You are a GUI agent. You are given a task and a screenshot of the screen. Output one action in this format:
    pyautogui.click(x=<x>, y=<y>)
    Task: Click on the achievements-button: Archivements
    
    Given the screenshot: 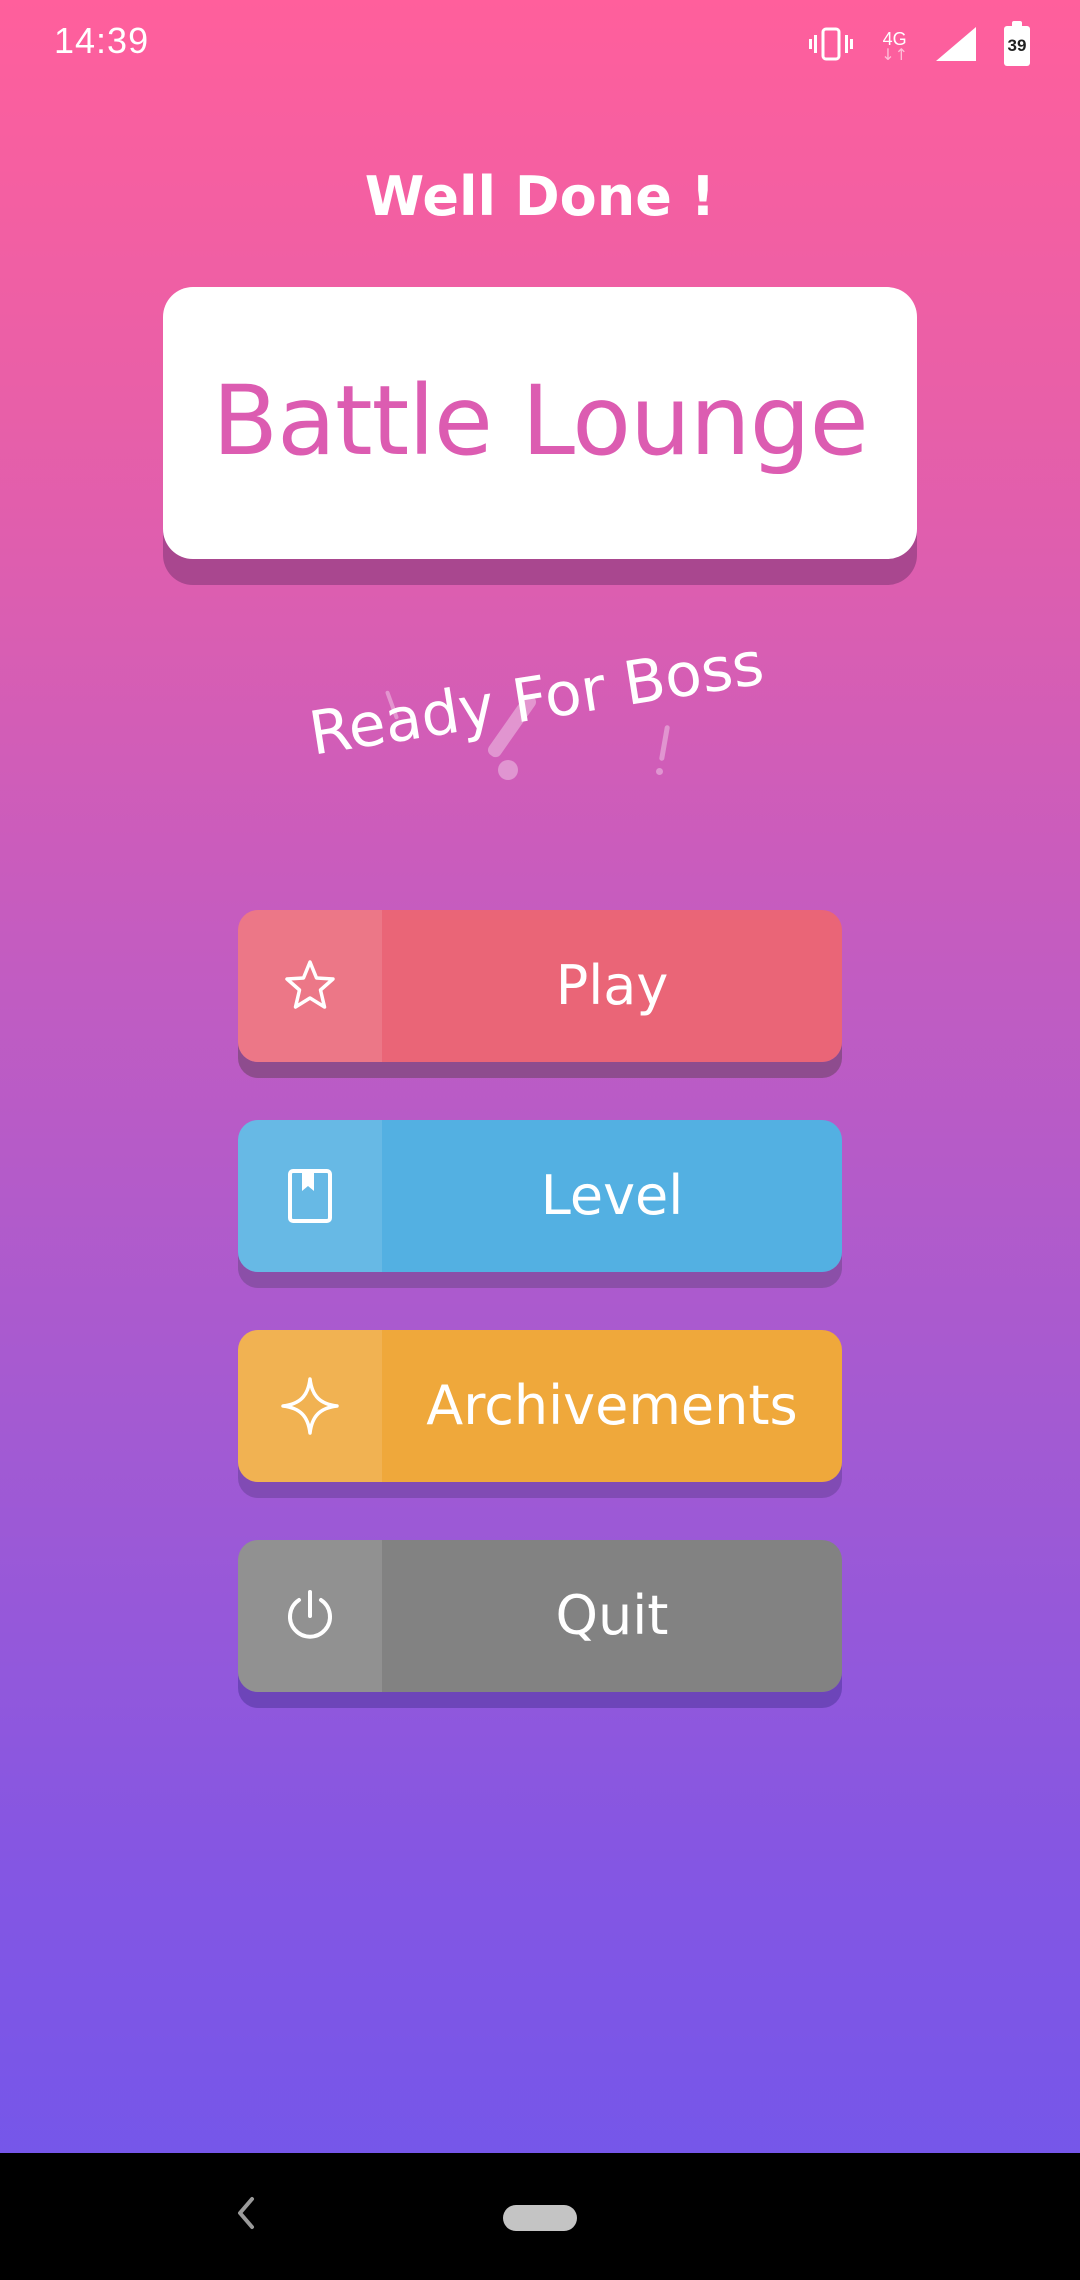 What is the action you would take?
    pyautogui.click(x=540, y=1406)
    